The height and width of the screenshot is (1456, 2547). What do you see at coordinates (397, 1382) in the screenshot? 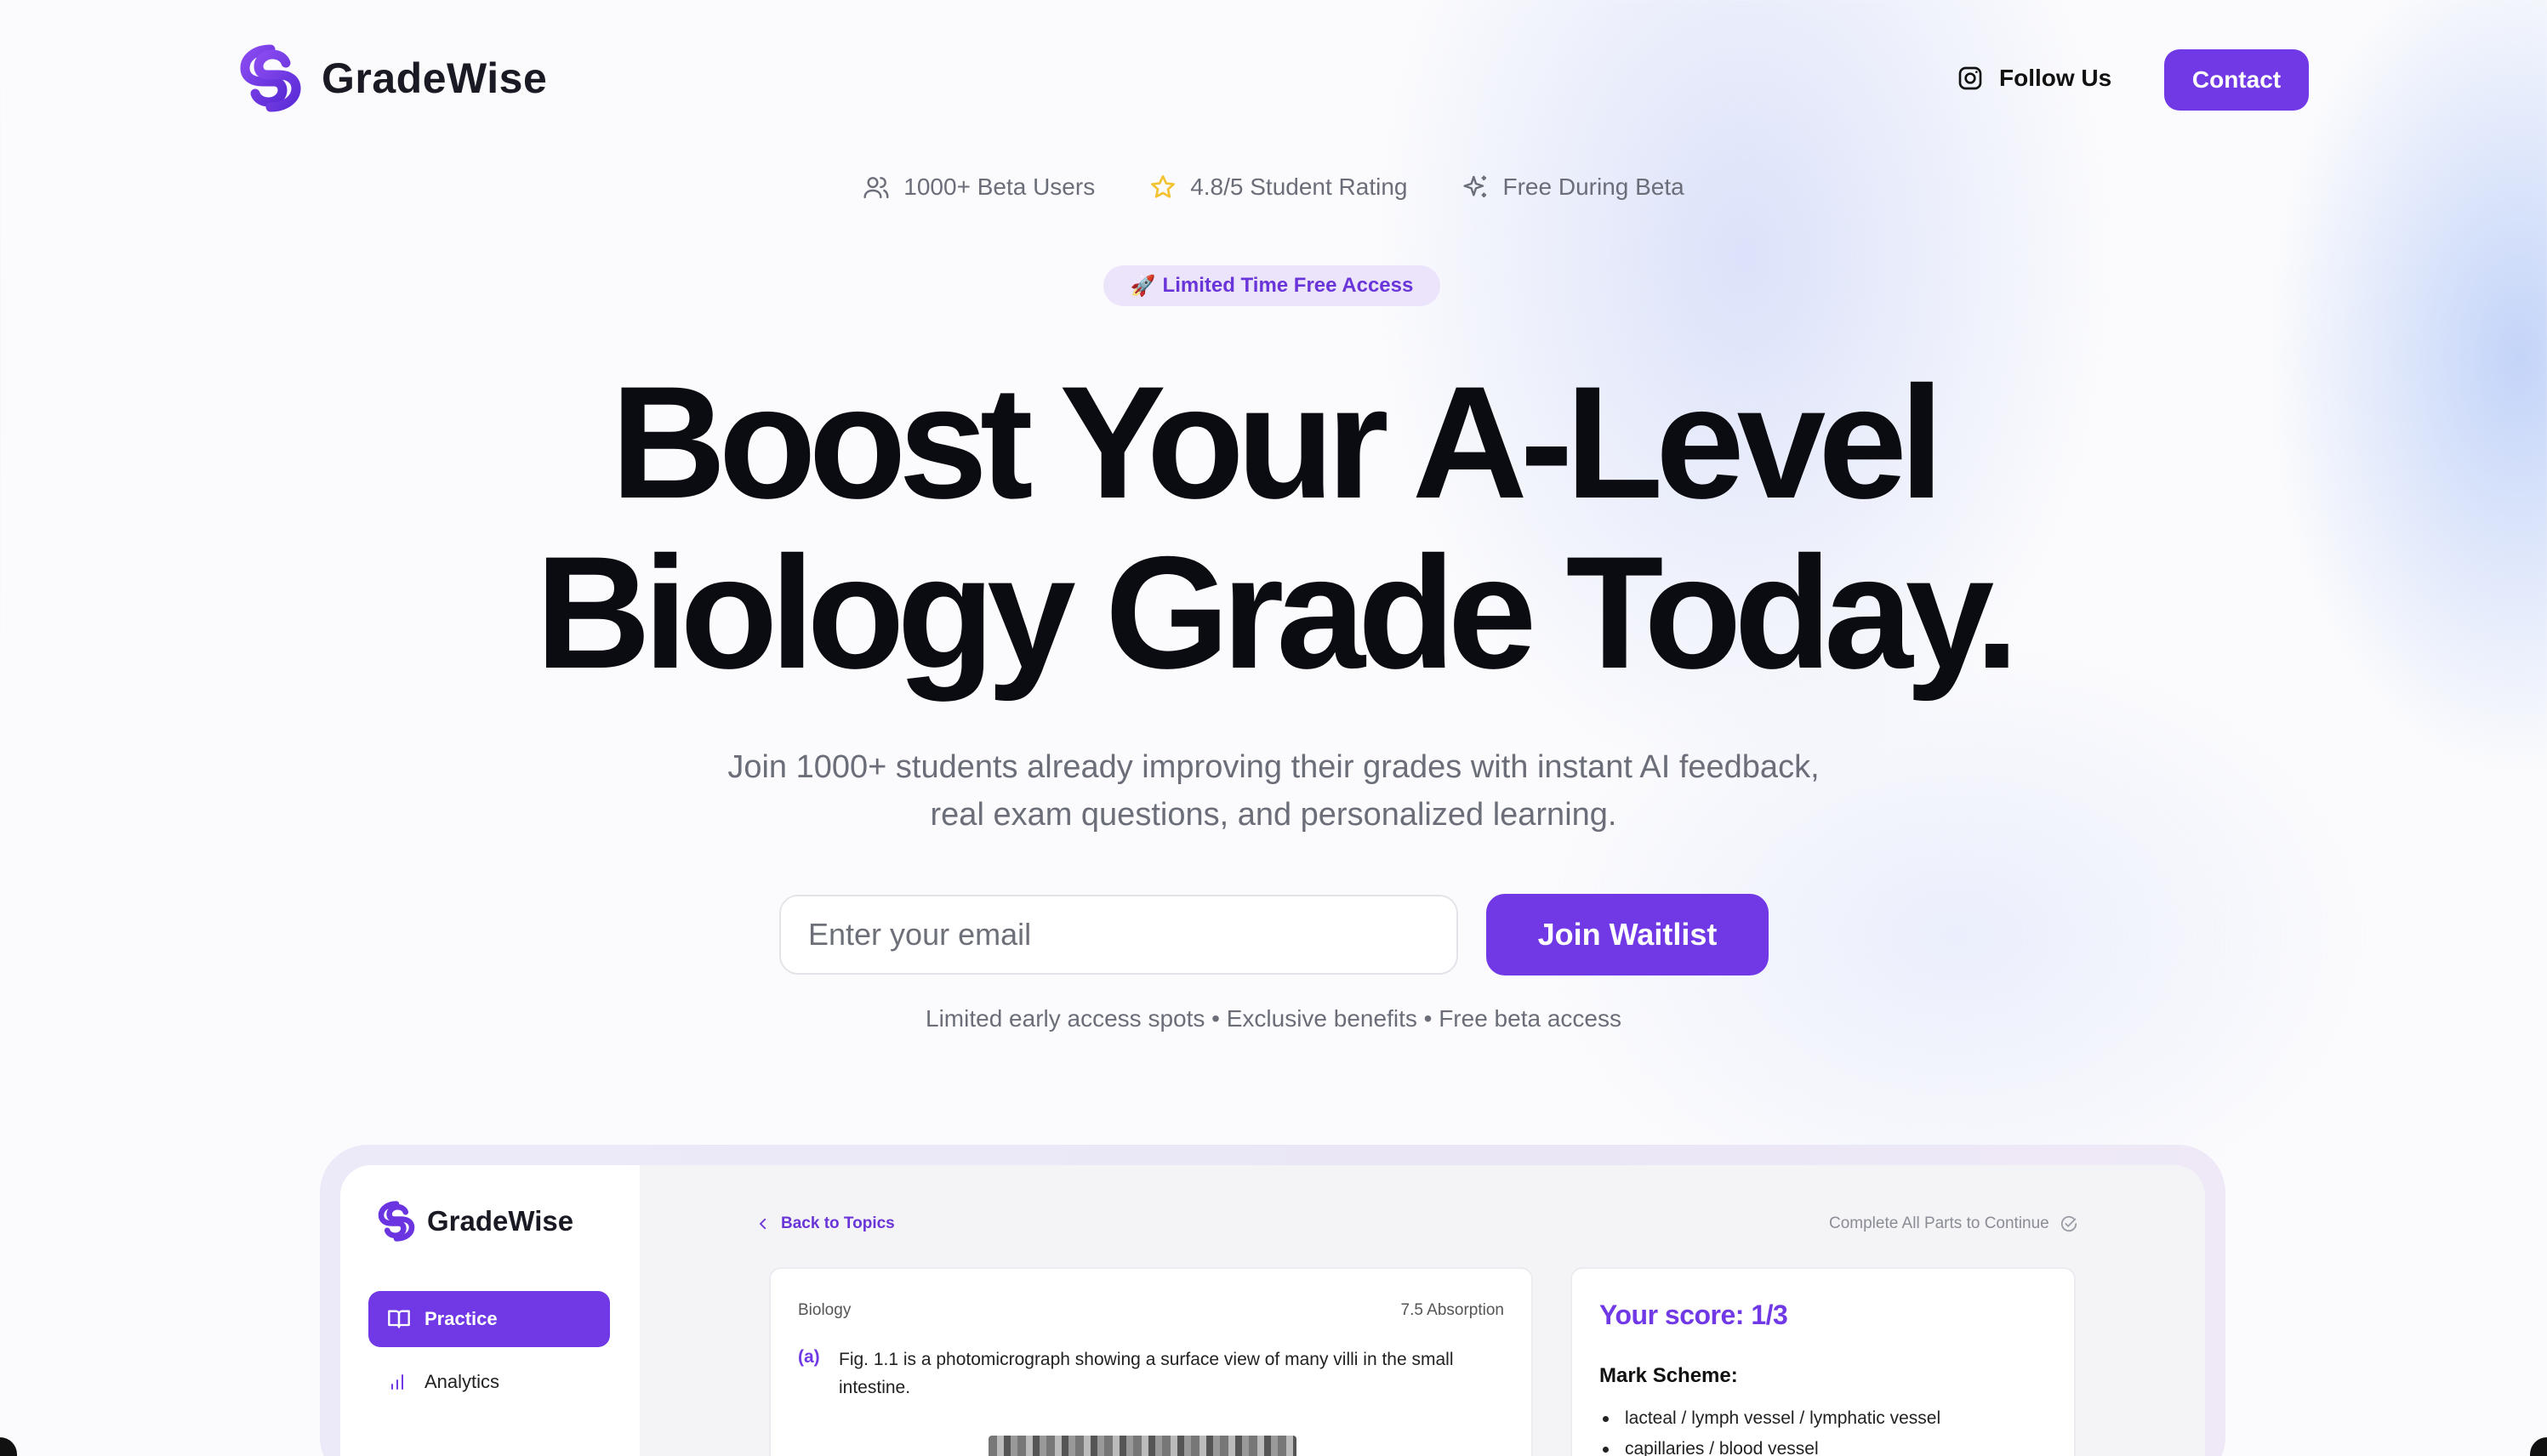
I see `bar-chart-icon` at bounding box center [397, 1382].